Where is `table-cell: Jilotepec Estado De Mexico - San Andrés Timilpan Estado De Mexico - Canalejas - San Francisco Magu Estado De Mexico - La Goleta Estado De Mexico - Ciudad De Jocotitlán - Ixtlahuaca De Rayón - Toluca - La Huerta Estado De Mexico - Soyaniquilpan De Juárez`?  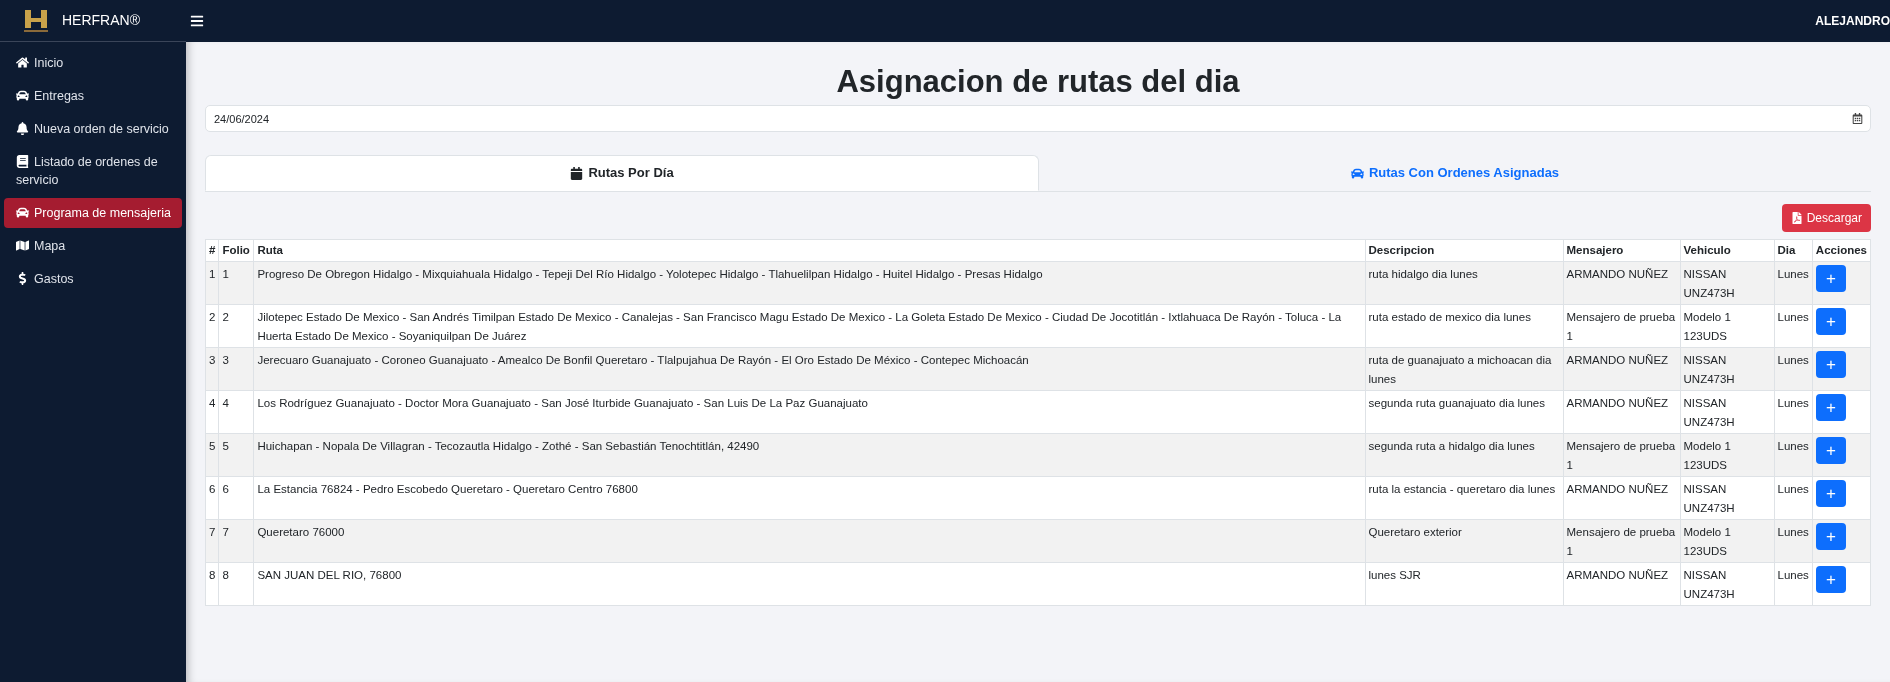 table-cell: Jilotepec Estado De Mexico - San Andrés Timilpan Estado De Mexico - Canalejas - San Francisco Magu Estado De Mexico - La Goleta Estado De Mexico - Ciudad De Jocotitlán - Ixtlahuaca De Rayón - Toluca - La Huerta Estado De Mexico - Soyaniquilpan De Juárez is located at coordinates (809, 326).